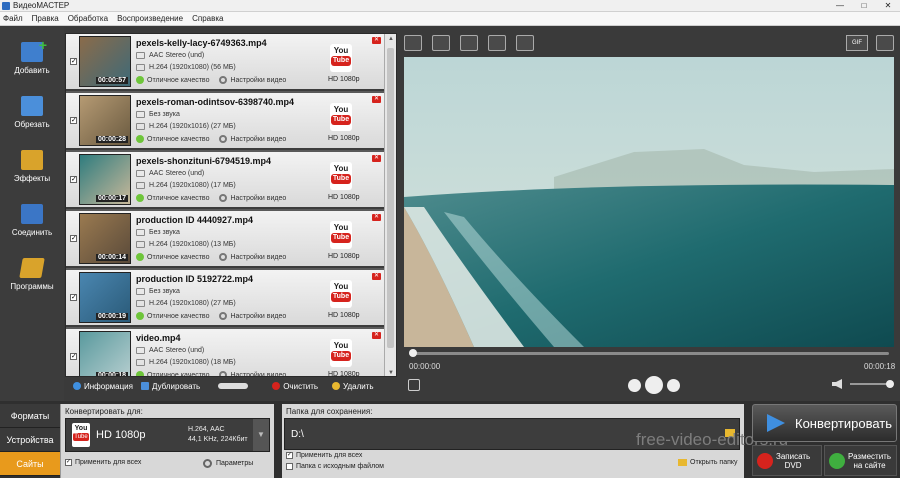 The image size is (900, 478). Describe the element at coordinates (787, 460) in the screenshot. I see `burn-dvd-button: Записать DVD` at that location.